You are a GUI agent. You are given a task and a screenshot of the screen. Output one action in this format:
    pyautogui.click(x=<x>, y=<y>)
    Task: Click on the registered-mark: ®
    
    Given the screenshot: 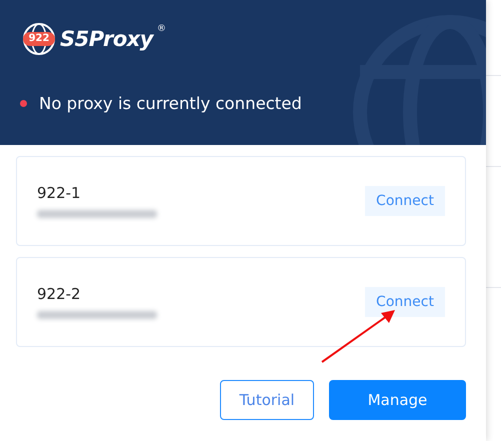 What is the action you would take?
    pyautogui.click(x=161, y=29)
    